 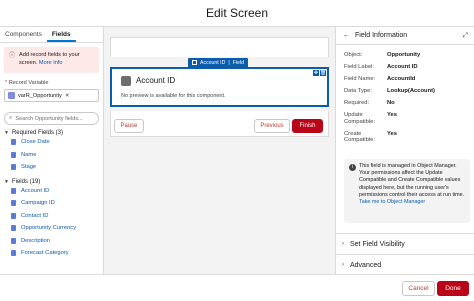 What do you see at coordinates (57, 253) in the screenshot?
I see `list-item: Forecast Category` at bounding box center [57, 253].